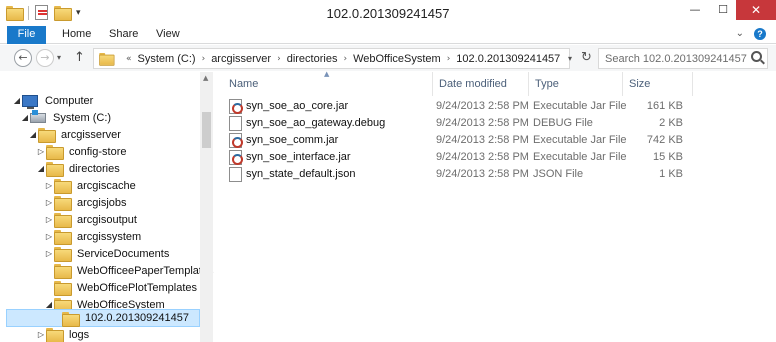 This screenshot has height=342, width=776. What do you see at coordinates (388, 13) in the screenshot?
I see `title-bar: ▾ 102.0.201309241457 — ☐ ✕` at bounding box center [388, 13].